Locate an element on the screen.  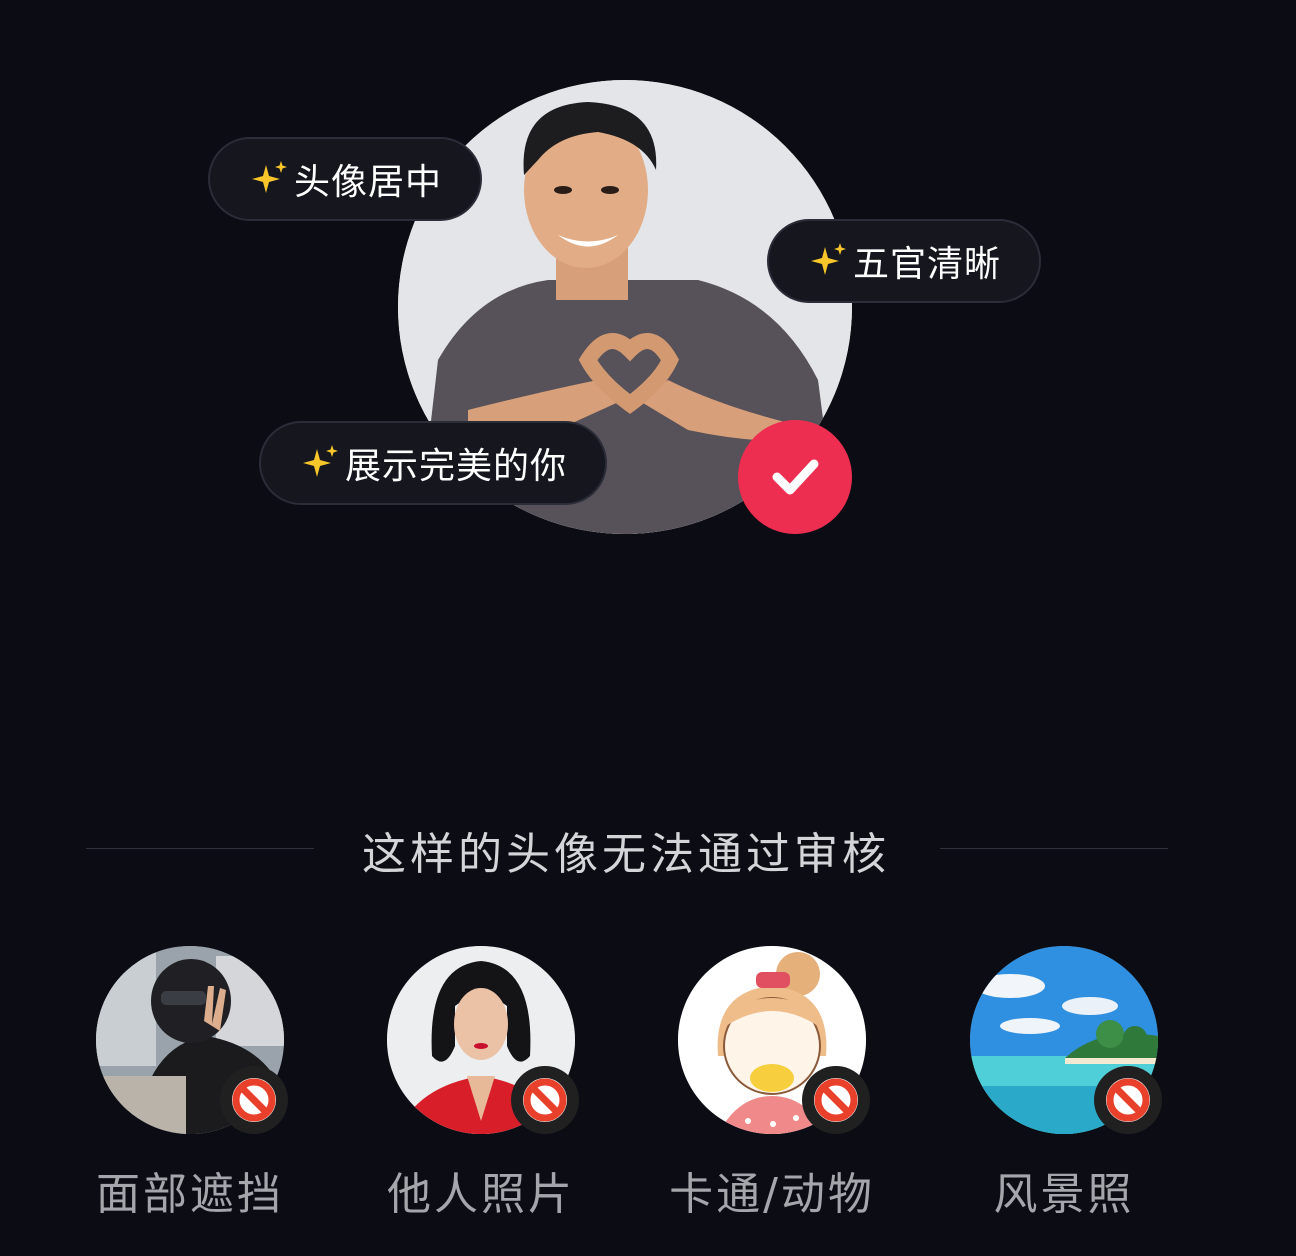
tag-show-perfect: 展示完美的你 is located at coordinates (433, 463).